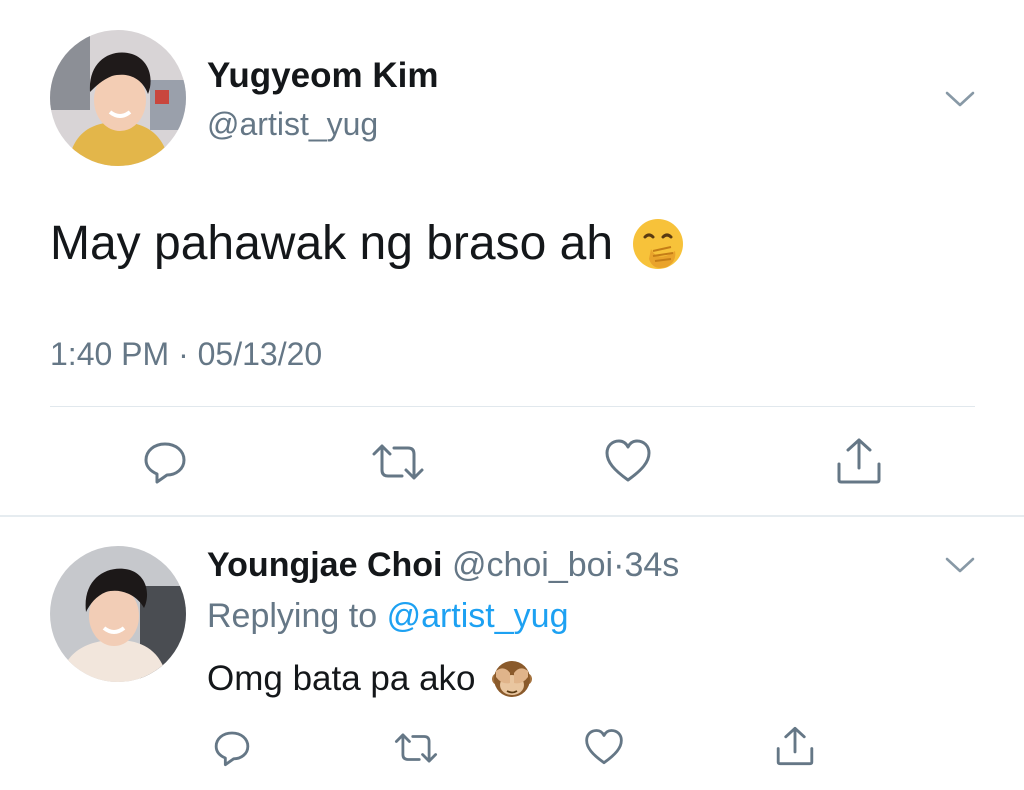  Describe the element at coordinates (960, 564) in the screenshot. I see `reply-chevron-down-icon` at that location.